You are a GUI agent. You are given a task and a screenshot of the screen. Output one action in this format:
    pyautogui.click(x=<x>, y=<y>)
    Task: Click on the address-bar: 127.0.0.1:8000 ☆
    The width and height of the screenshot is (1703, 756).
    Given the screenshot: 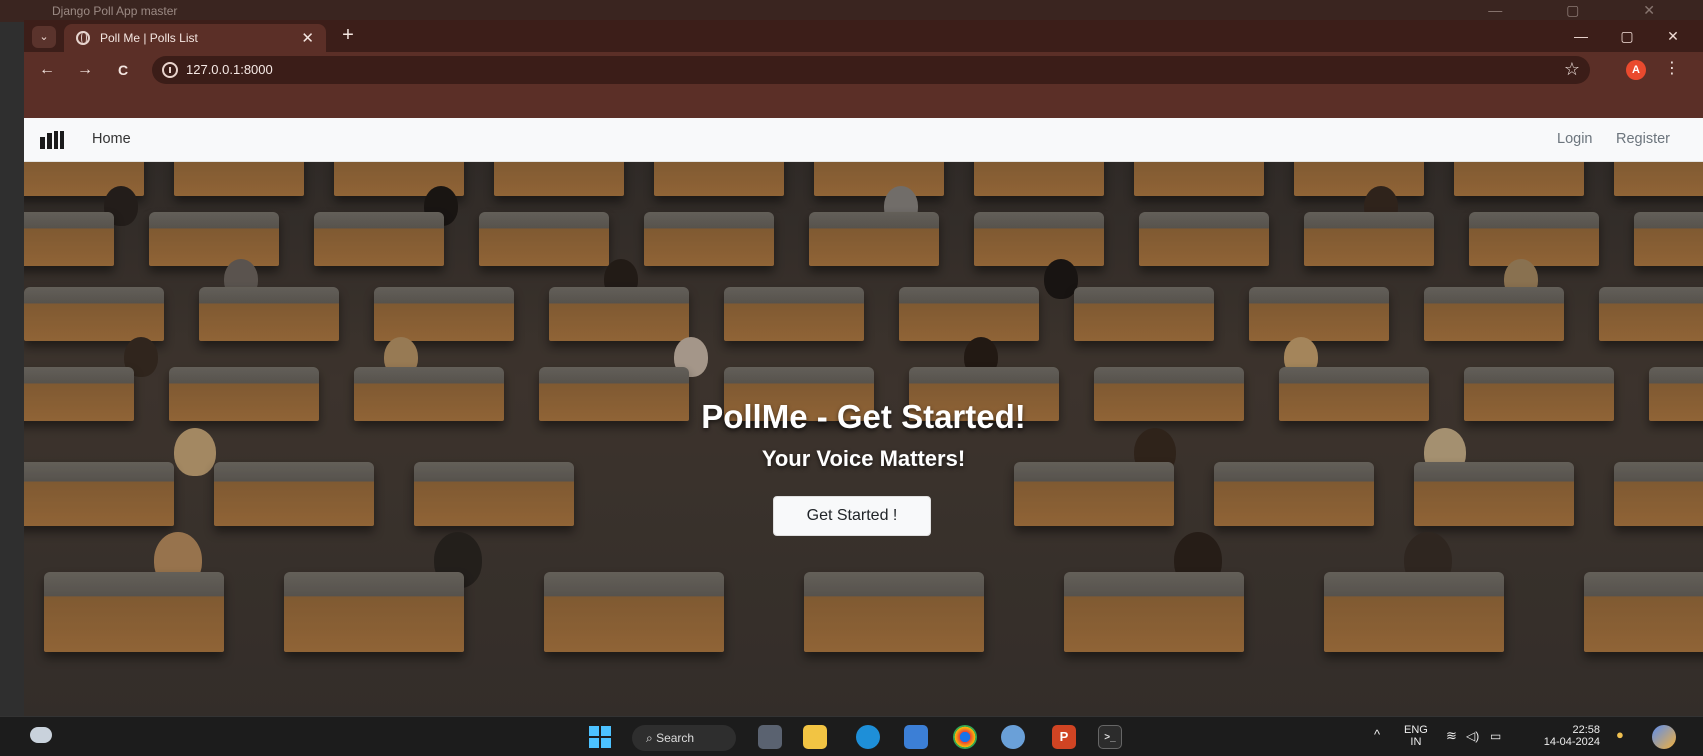 What is the action you would take?
    pyautogui.click(x=871, y=70)
    